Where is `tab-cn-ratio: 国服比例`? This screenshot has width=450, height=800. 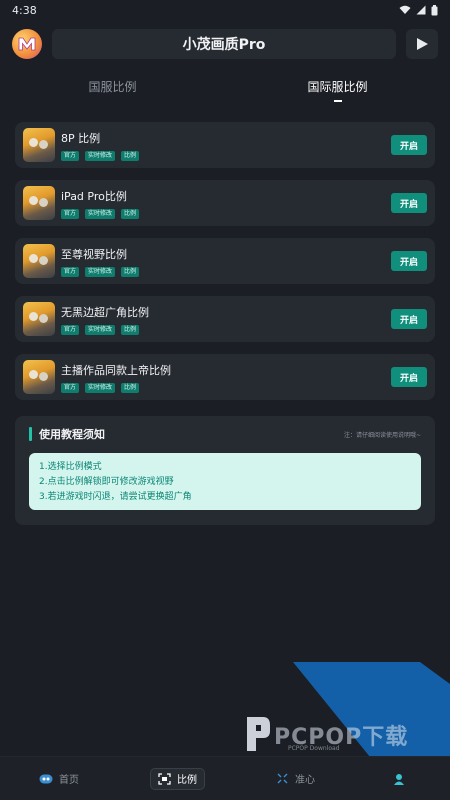 tab-cn-ratio: 国服比例 is located at coordinates (112, 86).